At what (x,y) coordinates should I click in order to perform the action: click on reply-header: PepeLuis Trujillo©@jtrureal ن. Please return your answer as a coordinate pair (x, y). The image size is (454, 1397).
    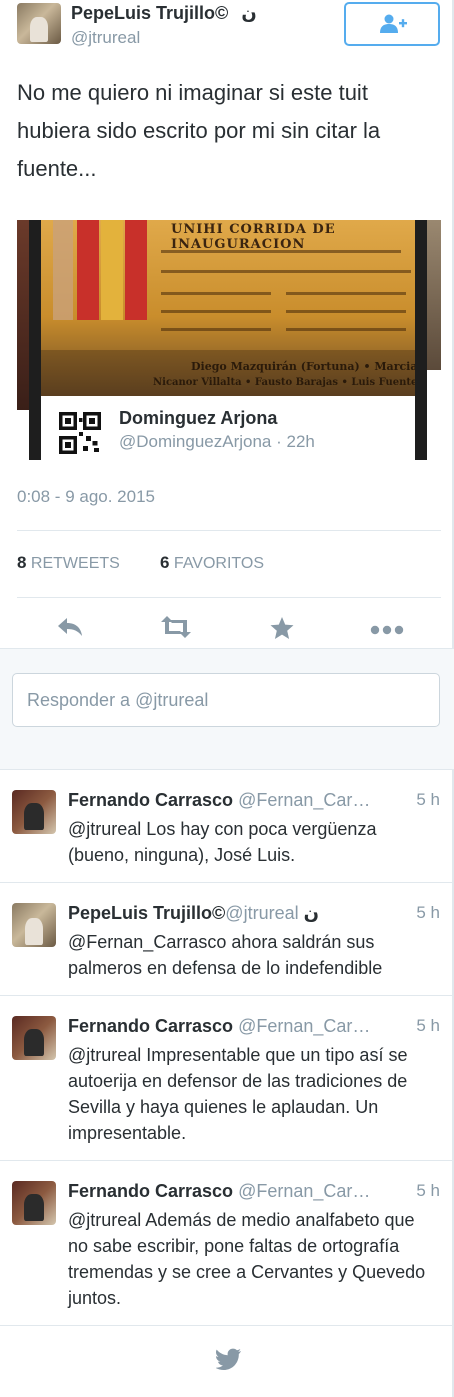
    Looking at the image, I should click on (238, 913).